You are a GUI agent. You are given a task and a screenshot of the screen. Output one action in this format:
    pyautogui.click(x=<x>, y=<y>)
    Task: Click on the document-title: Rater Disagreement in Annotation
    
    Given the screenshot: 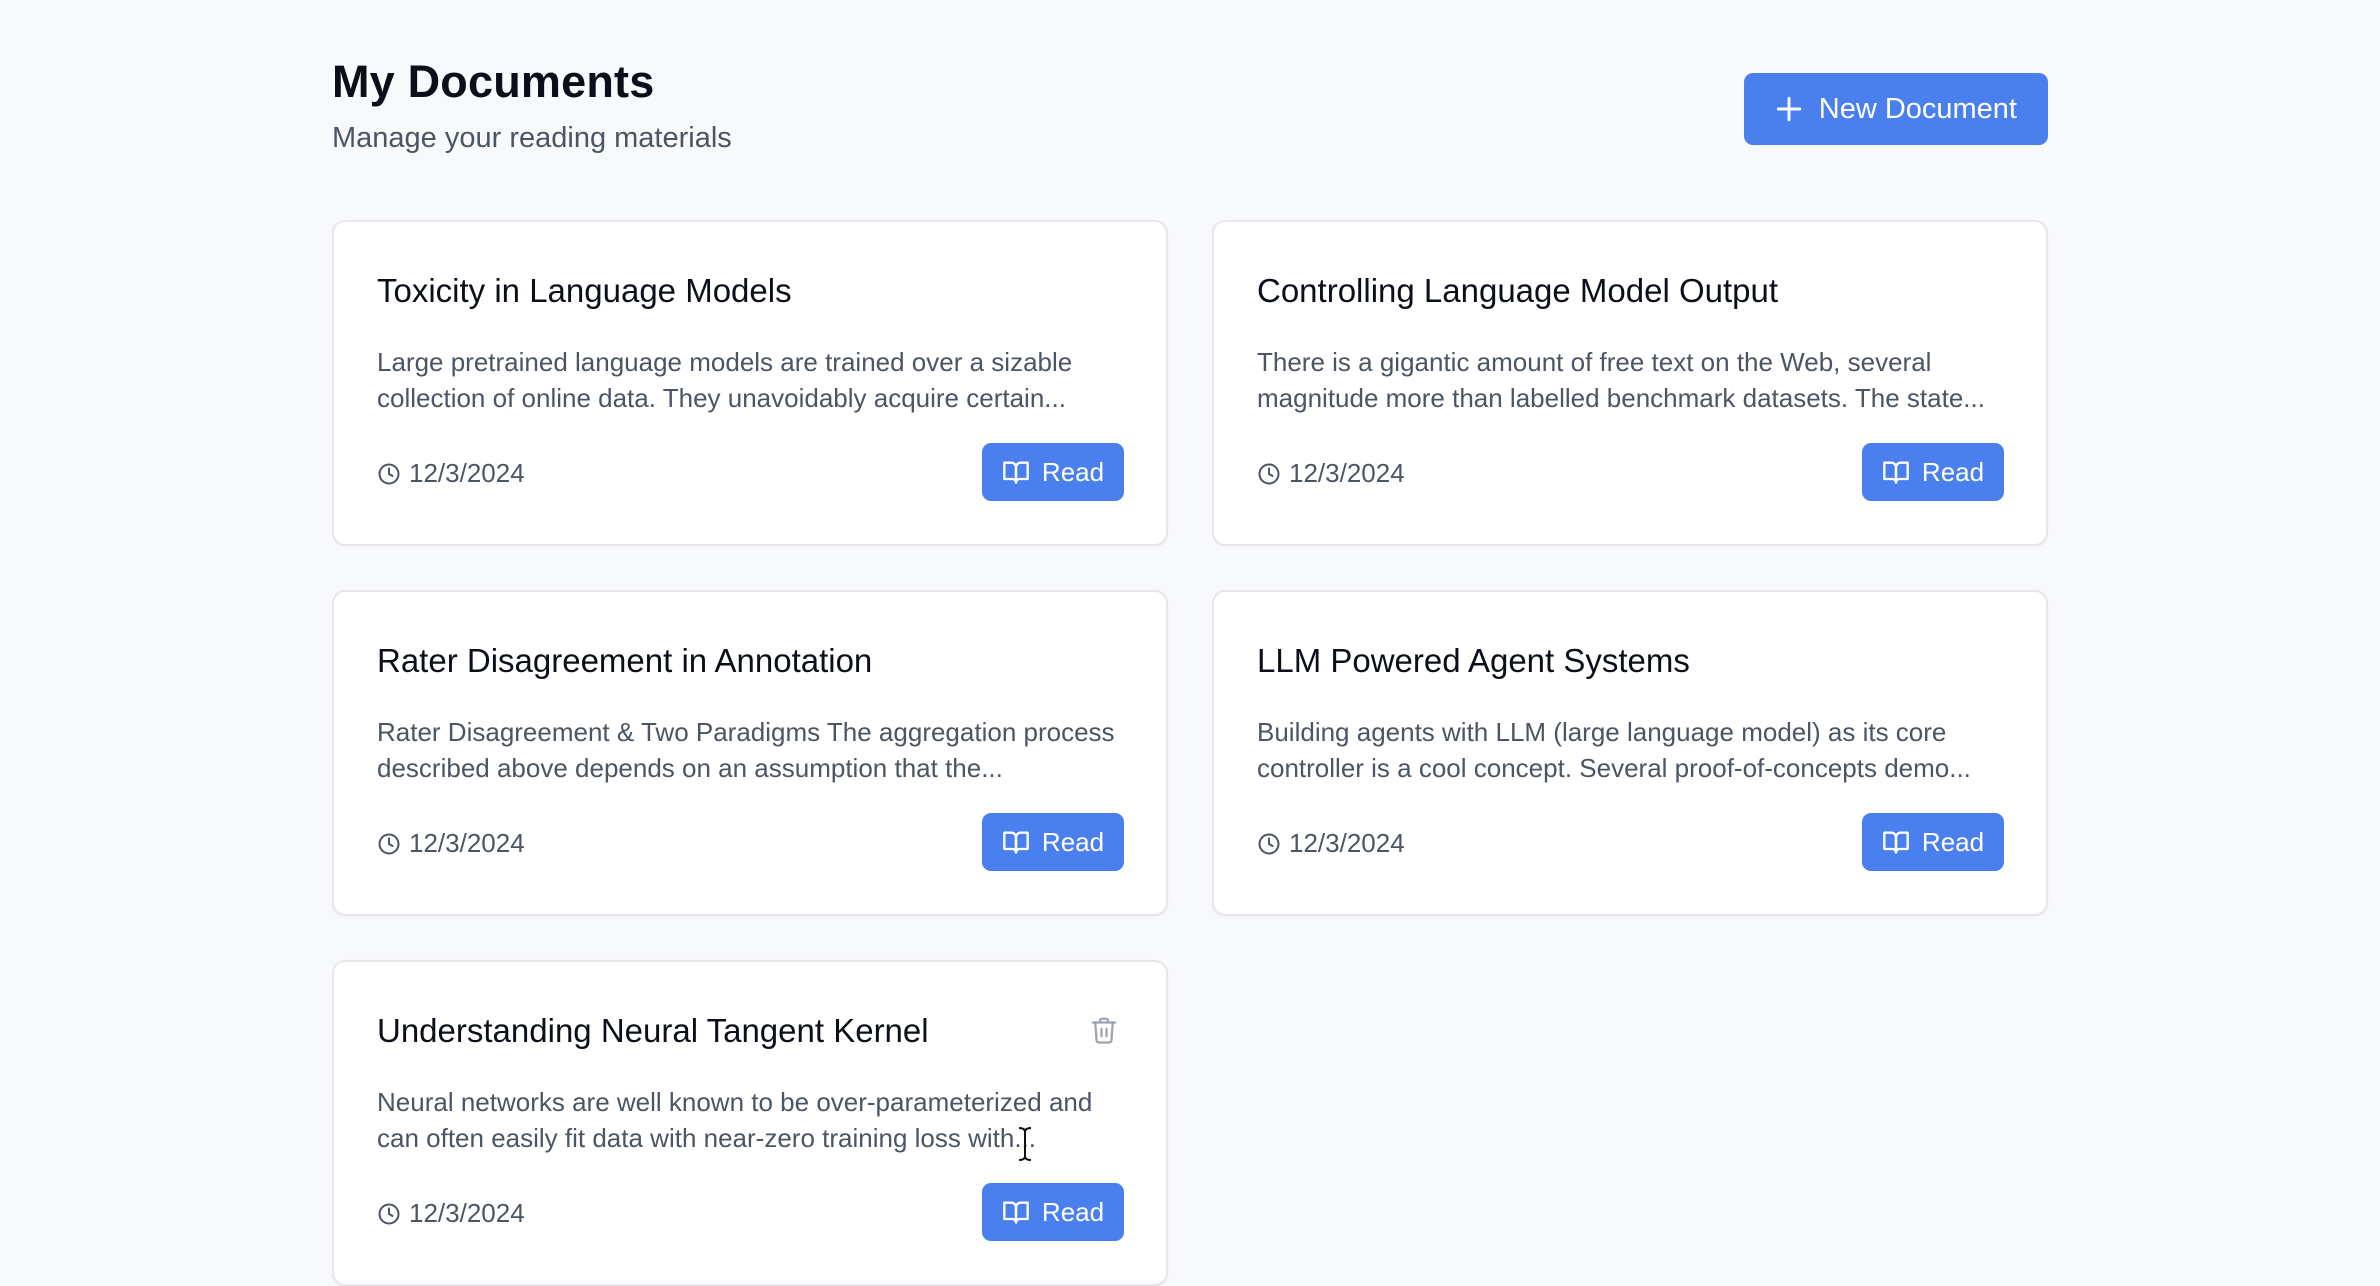 What is the action you would take?
    pyautogui.click(x=625, y=660)
    